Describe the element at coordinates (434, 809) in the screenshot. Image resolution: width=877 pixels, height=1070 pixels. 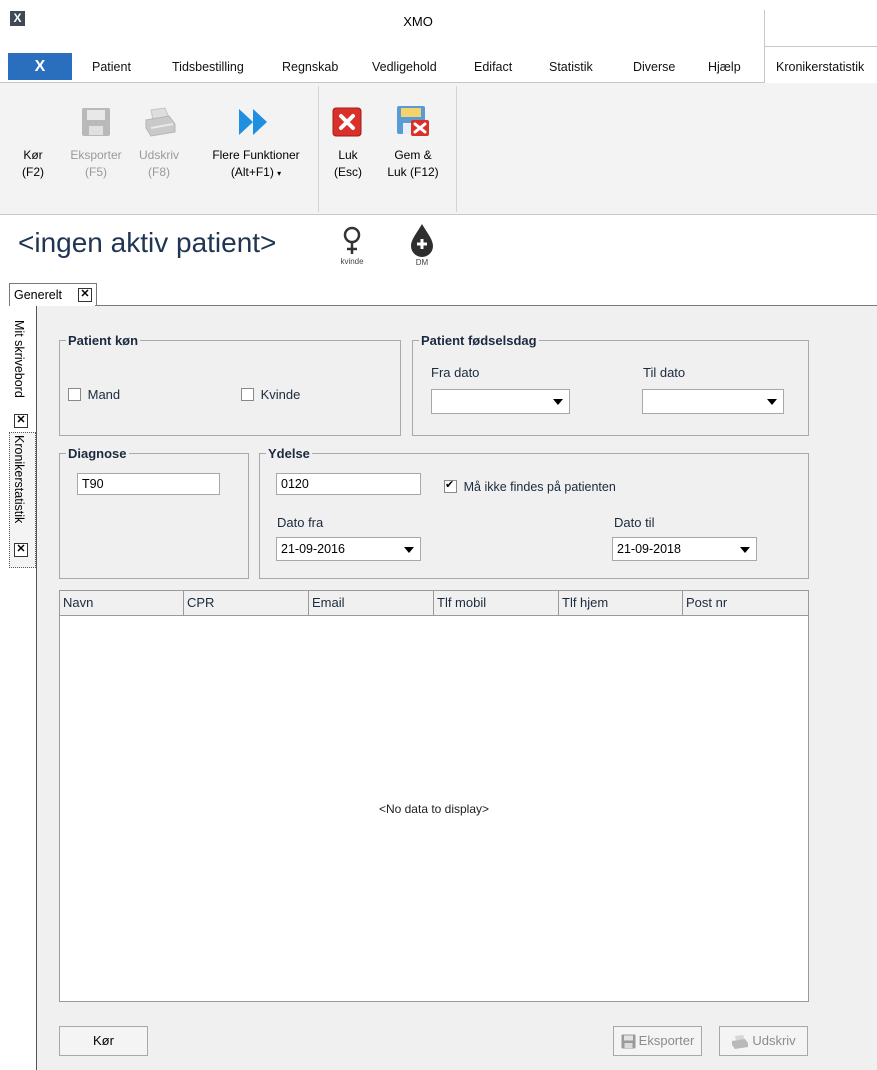
I see `empty-grid-message: <No data to display>` at that location.